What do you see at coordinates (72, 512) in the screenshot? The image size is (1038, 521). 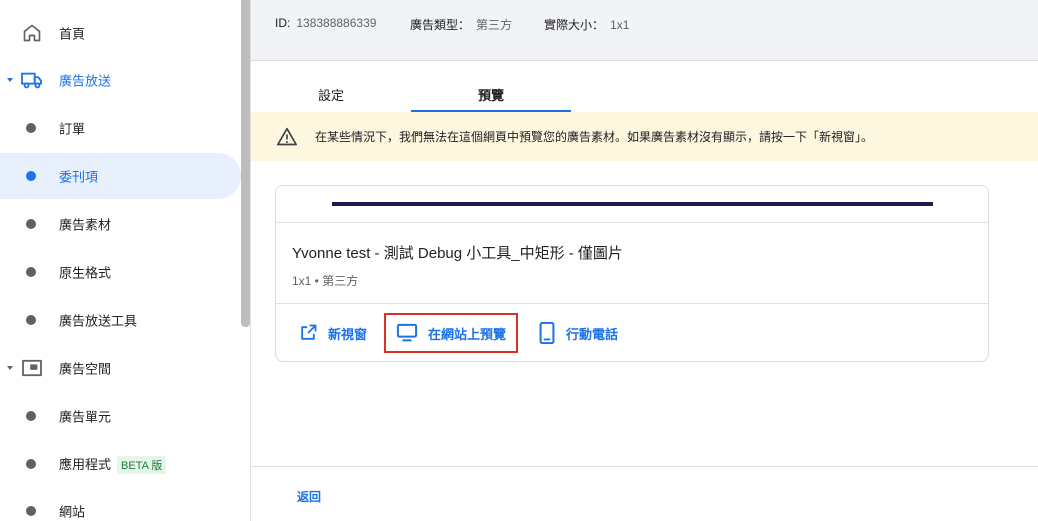 I see `sidebar-item-label: 網站` at bounding box center [72, 512].